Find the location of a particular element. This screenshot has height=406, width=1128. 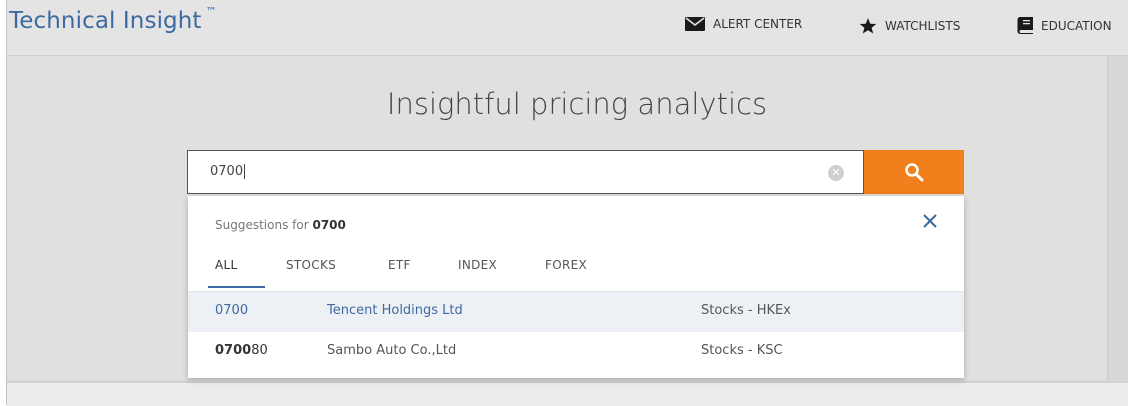

trademark-symbol: ™ is located at coordinates (211, 12).